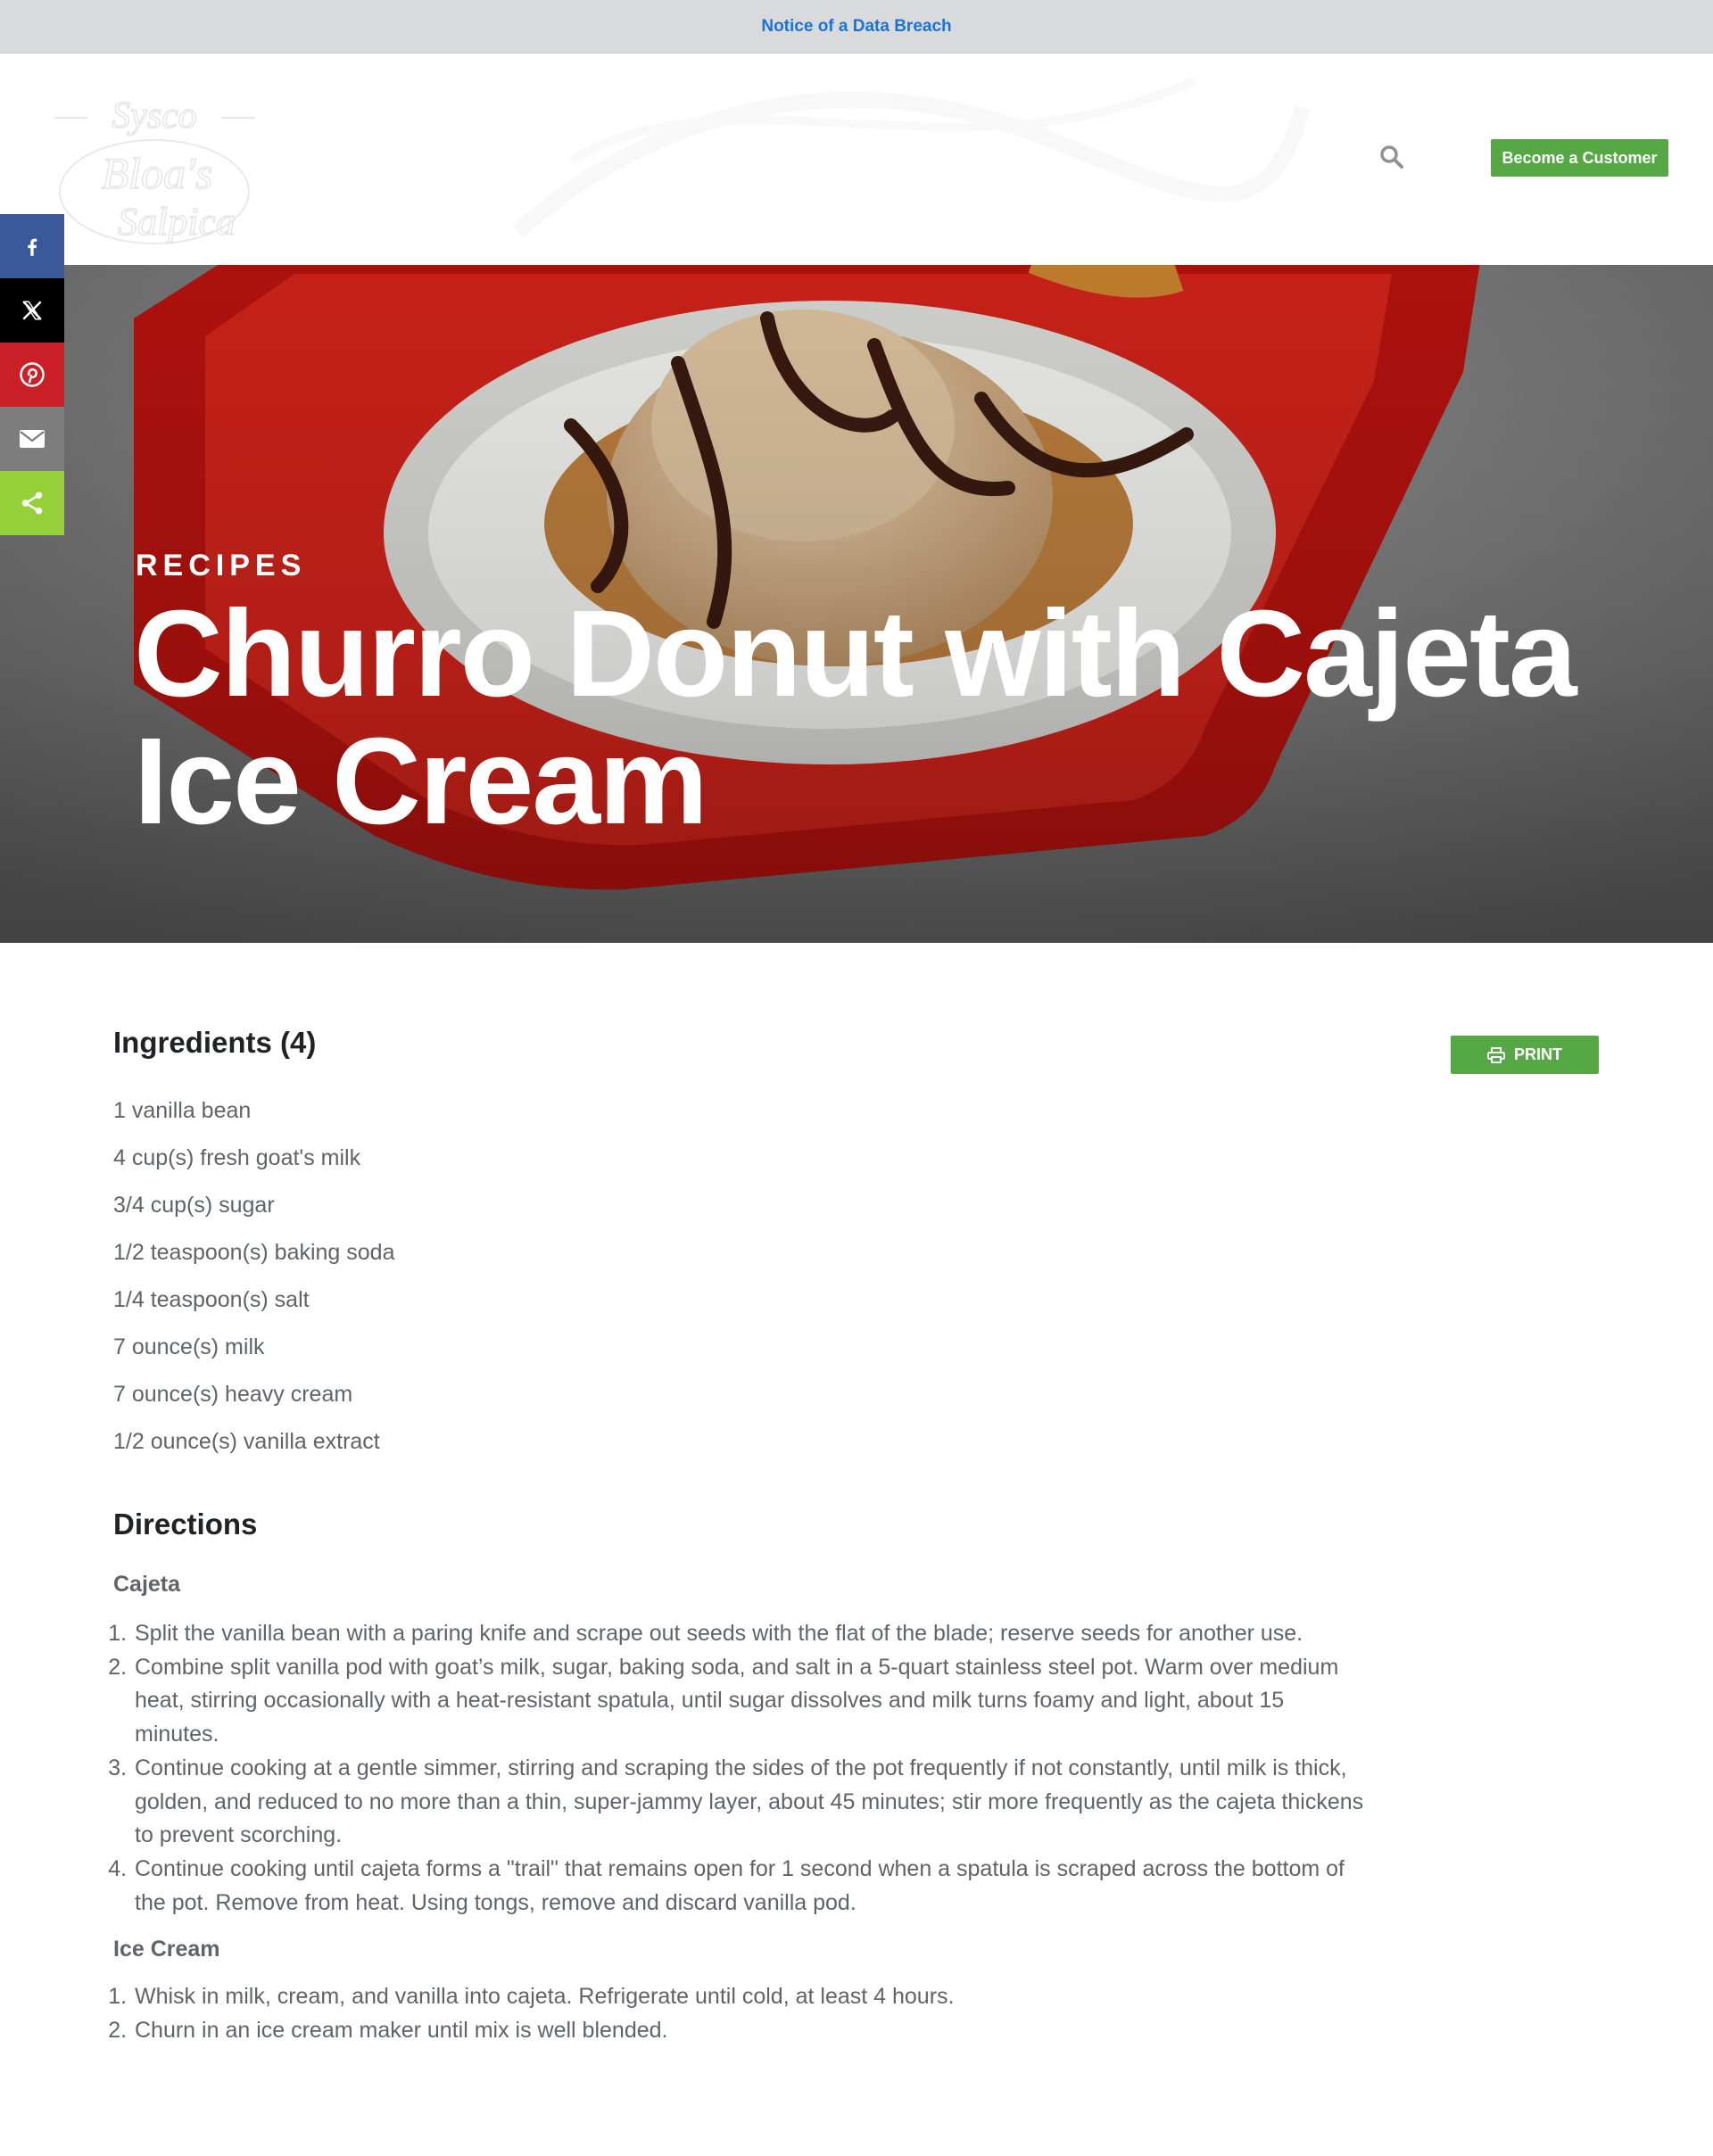 This screenshot has height=2156, width=1713. What do you see at coordinates (1538, 1054) in the screenshot?
I see `print-button-label: PRINT` at bounding box center [1538, 1054].